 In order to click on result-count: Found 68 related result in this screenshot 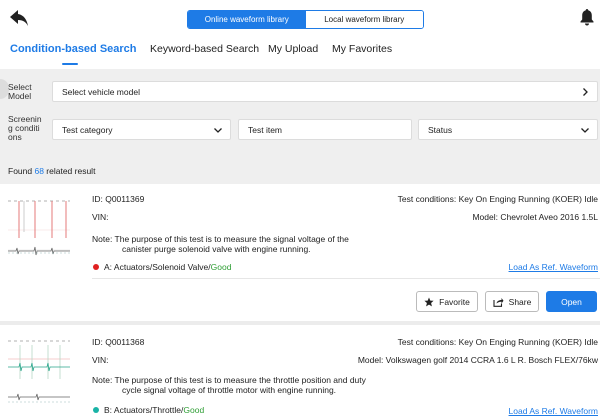, I will do `click(52, 171)`.